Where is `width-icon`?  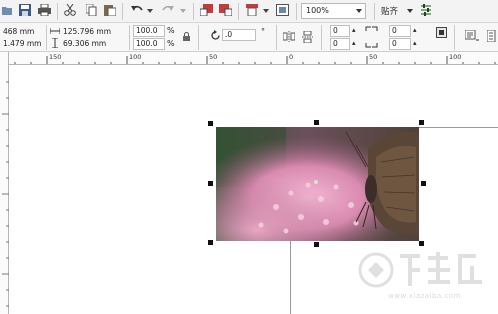 width-icon is located at coordinates (55, 31).